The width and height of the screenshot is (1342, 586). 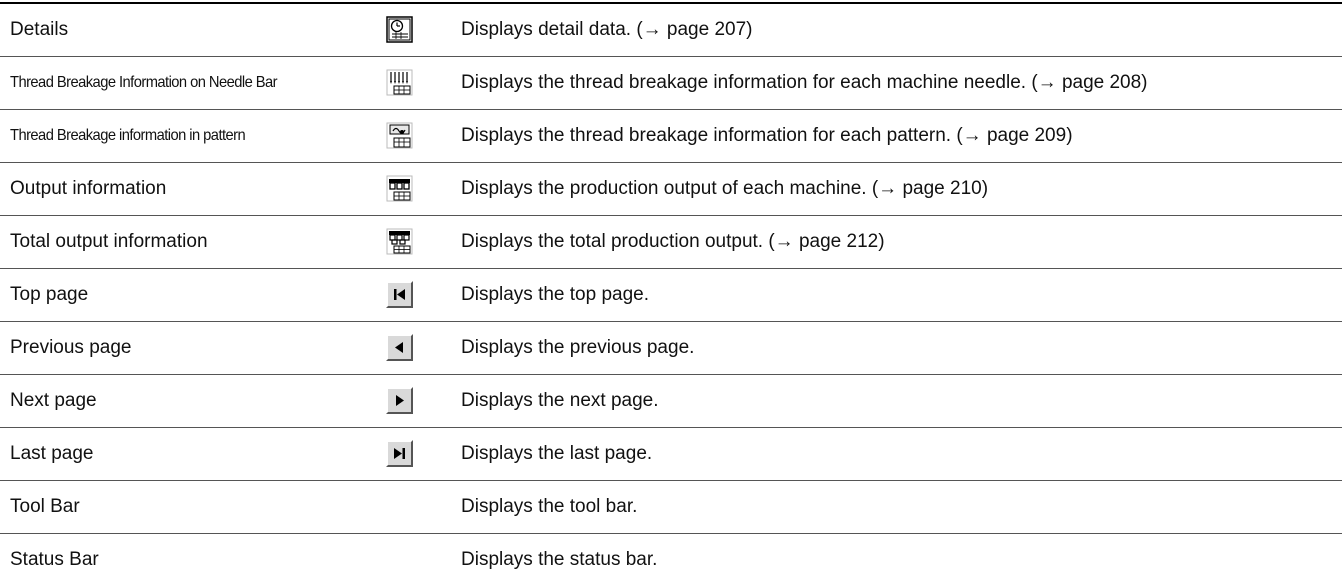 What do you see at coordinates (559, 559) in the screenshot?
I see `command-description: Displays the status bar.` at bounding box center [559, 559].